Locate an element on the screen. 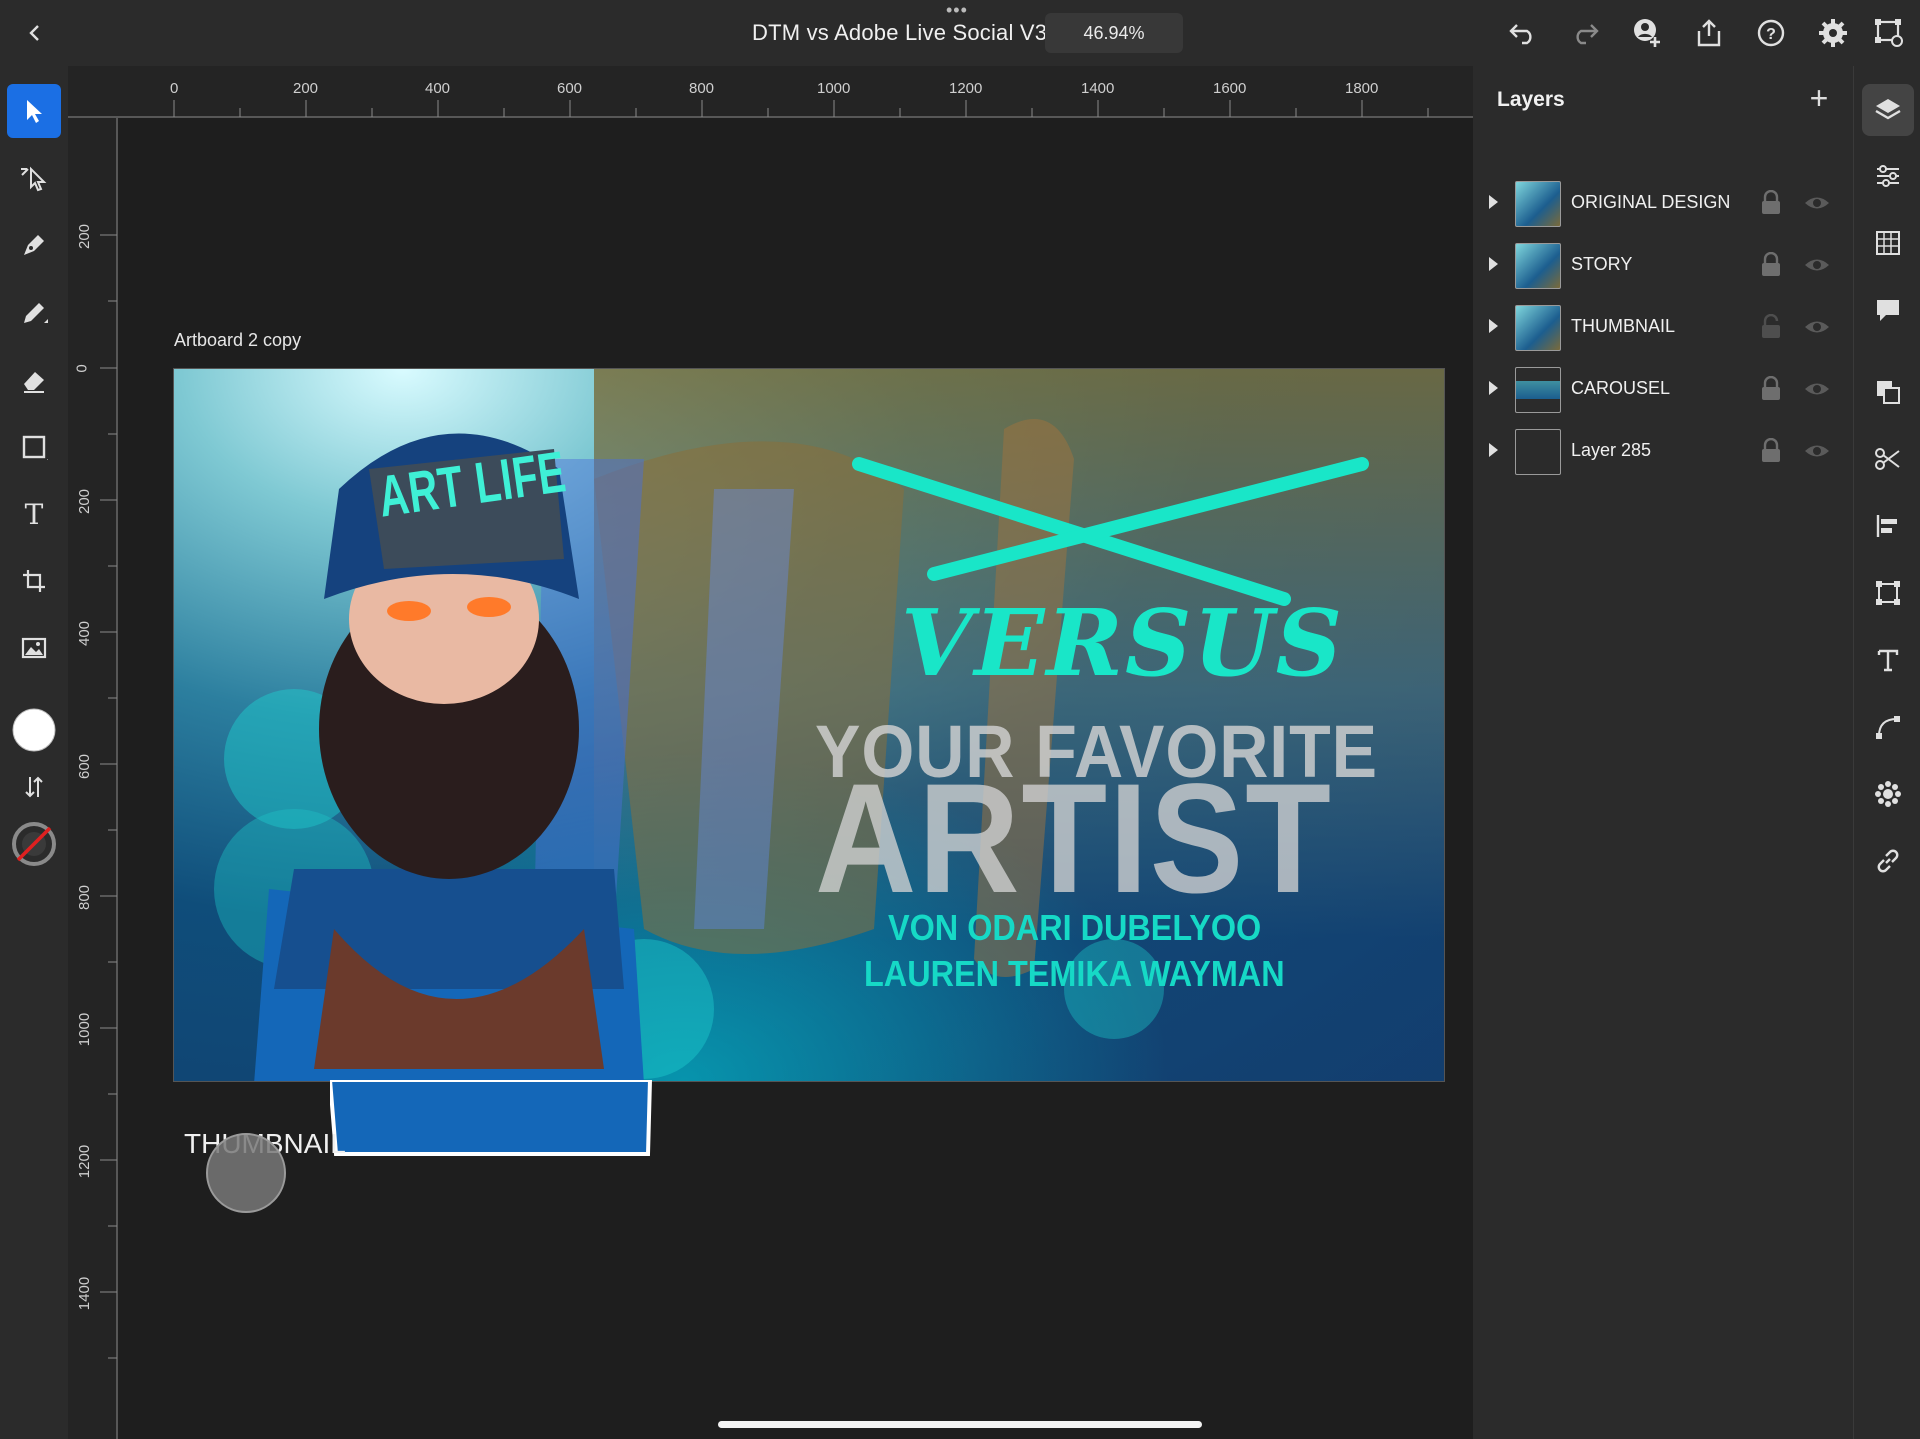  align-icon is located at coordinates (1888, 526).